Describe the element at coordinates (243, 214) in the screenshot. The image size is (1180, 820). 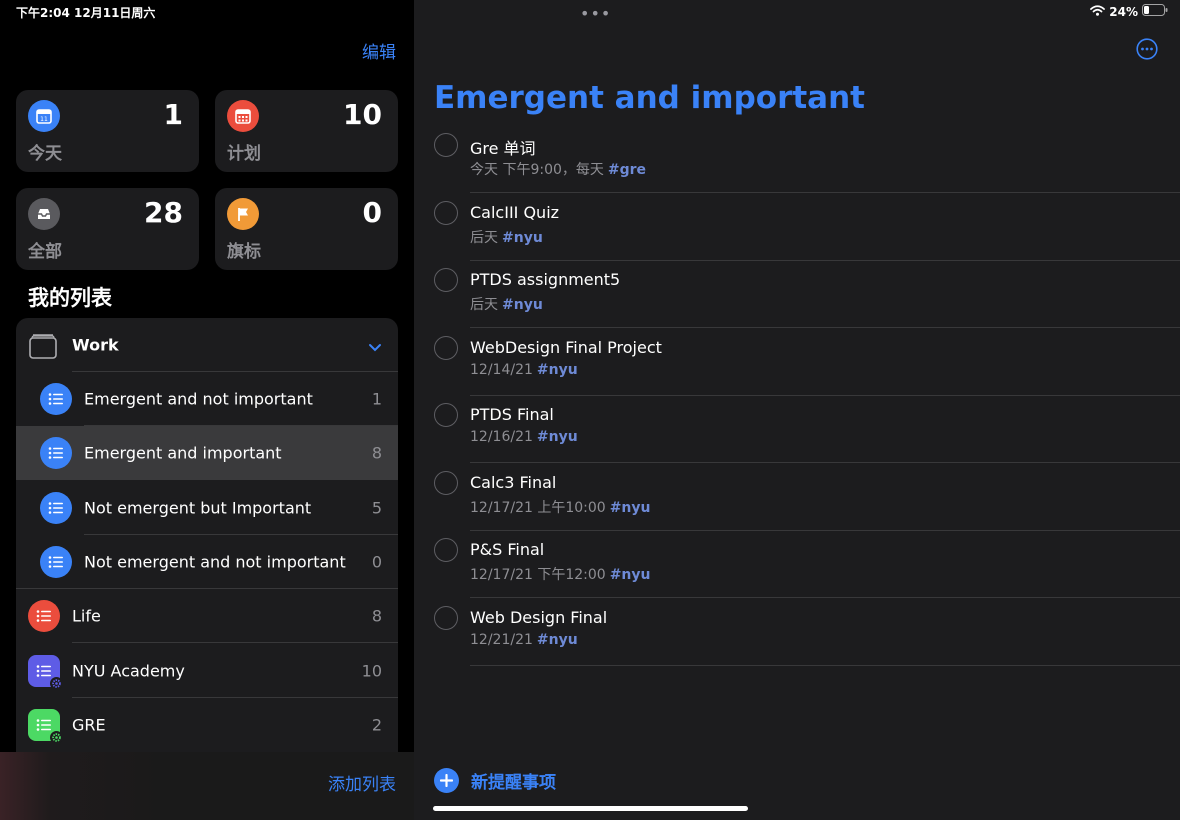
I see `flag-icon` at that location.